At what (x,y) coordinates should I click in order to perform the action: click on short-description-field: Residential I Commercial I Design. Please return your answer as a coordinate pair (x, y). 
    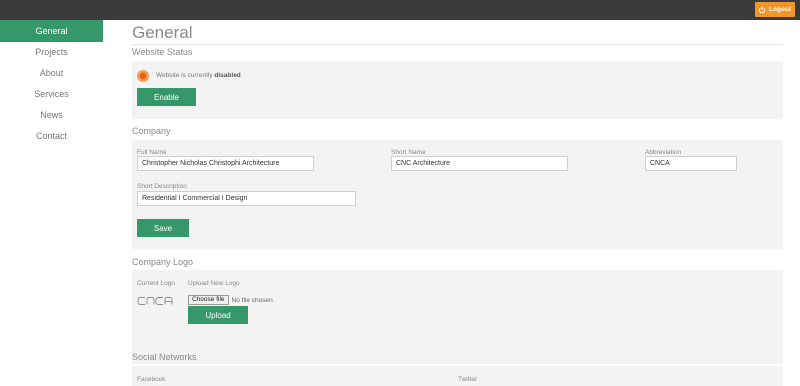
    Looking at the image, I should click on (246, 198).